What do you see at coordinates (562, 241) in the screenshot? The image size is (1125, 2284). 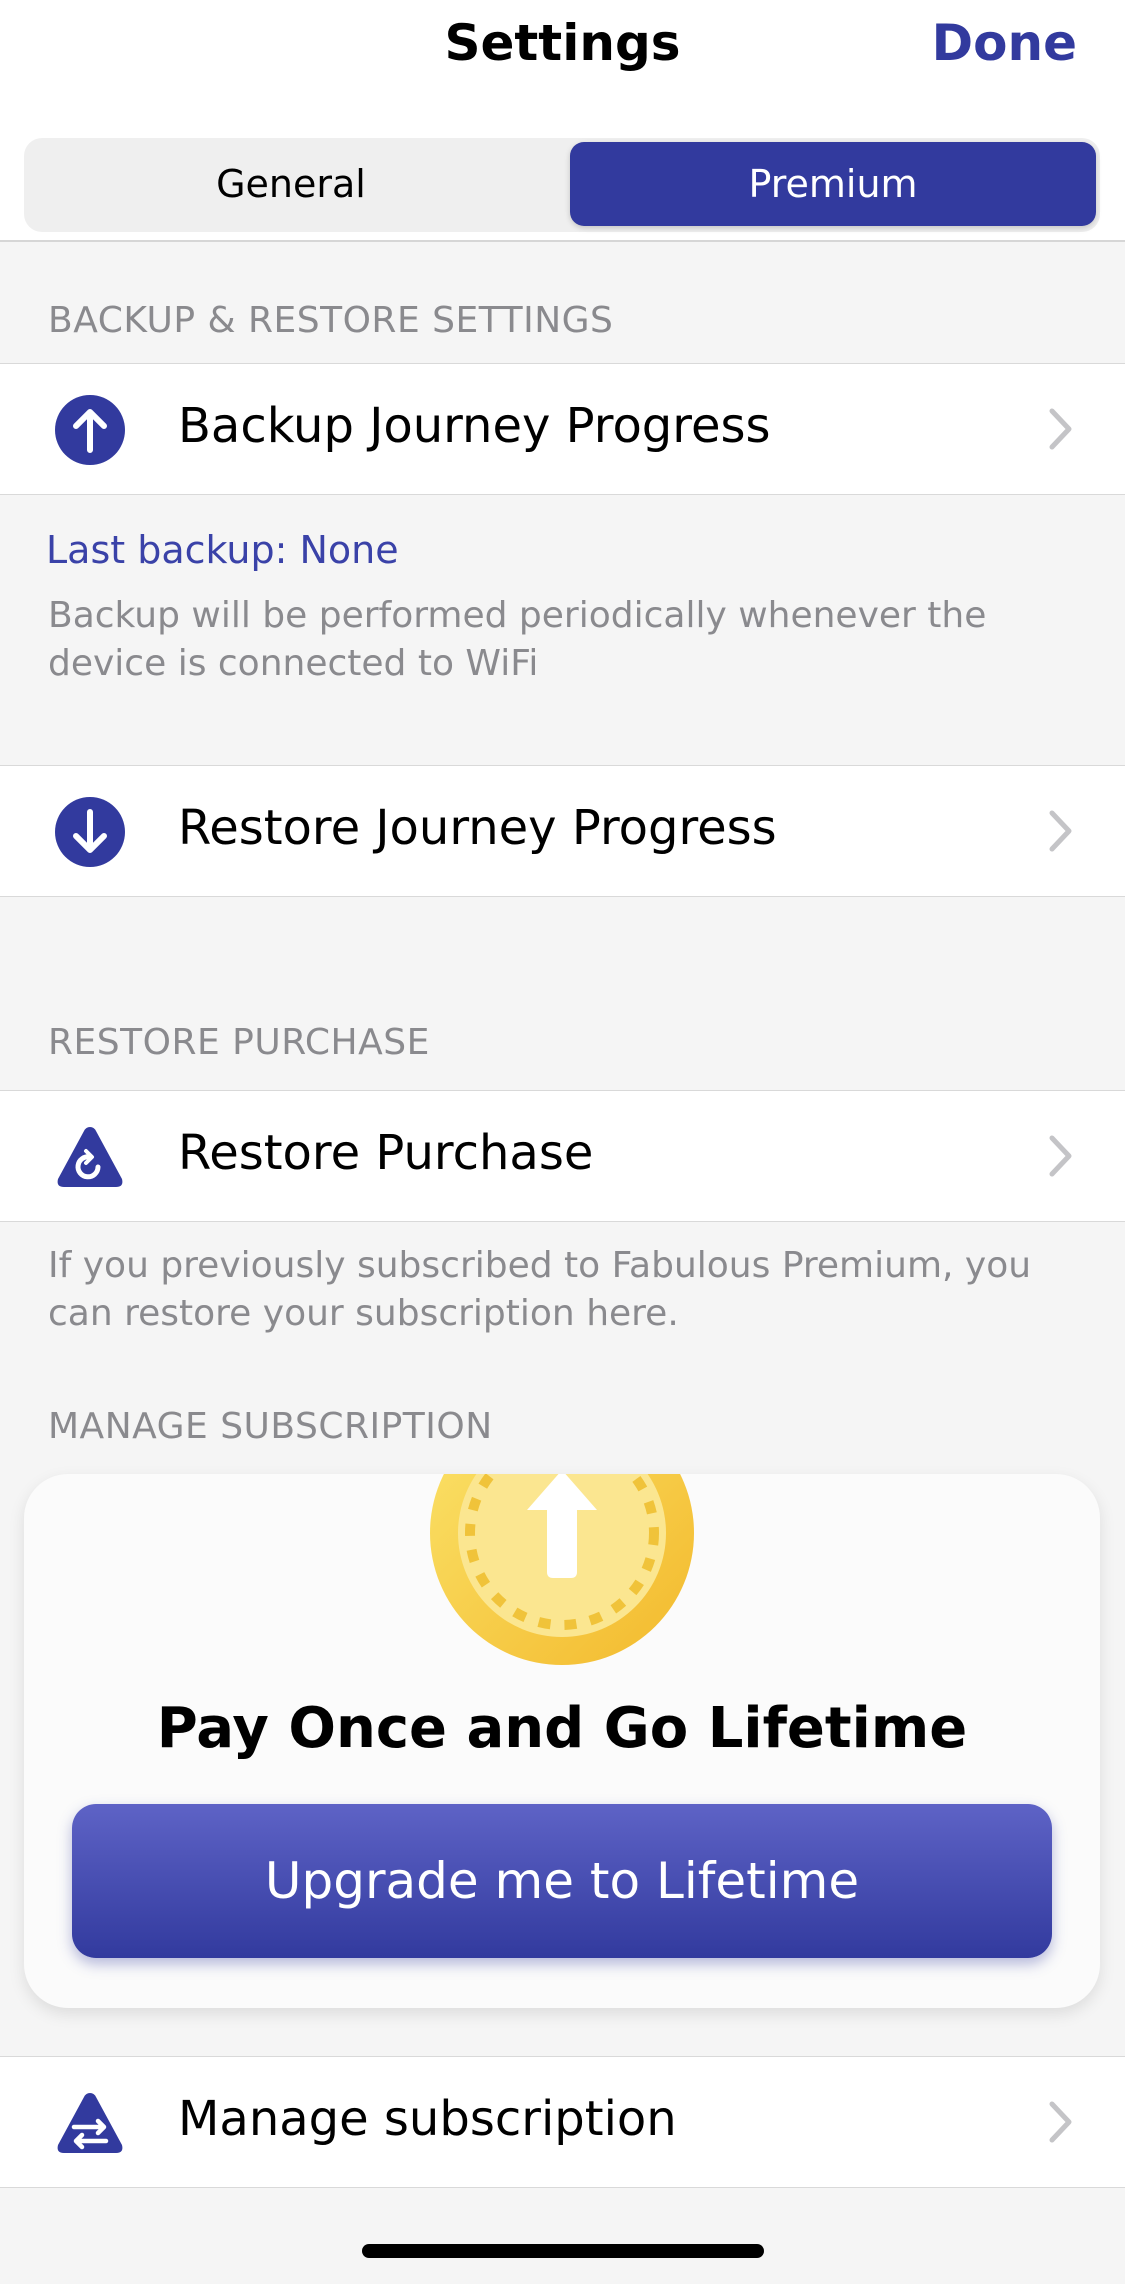 I see `nav-divider` at bounding box center [562, 241].